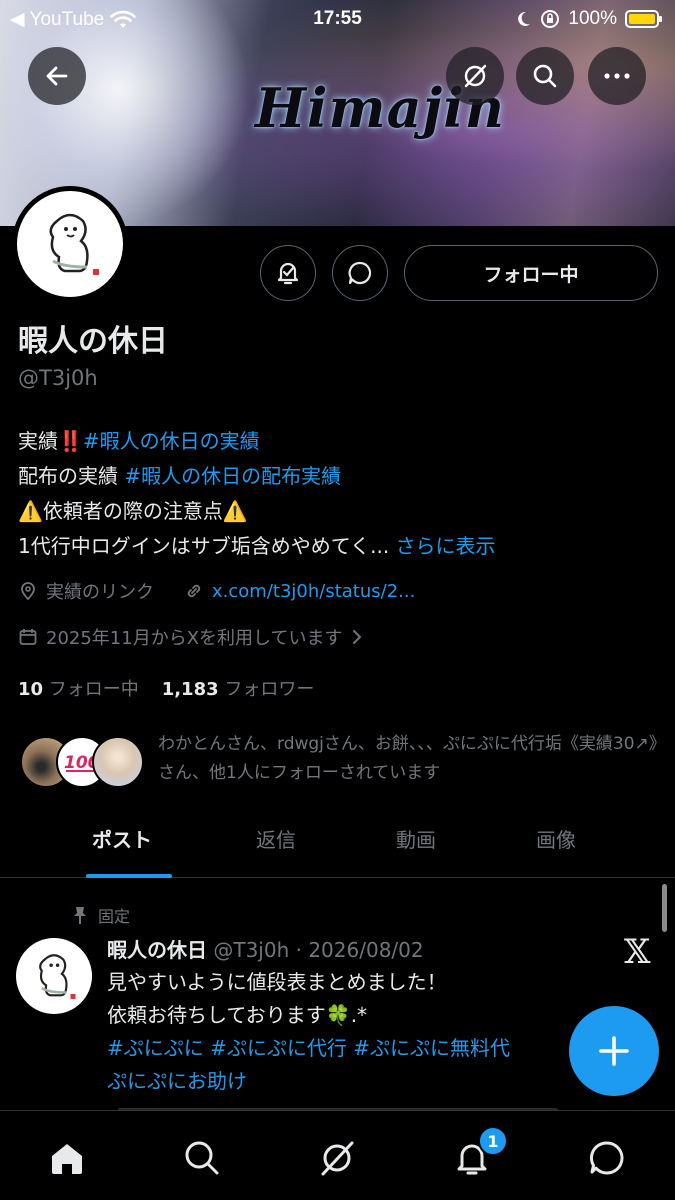 The height and width of the screenshot is (1200, 675). I want to click on notify-bell-icon, so click(288, 273).